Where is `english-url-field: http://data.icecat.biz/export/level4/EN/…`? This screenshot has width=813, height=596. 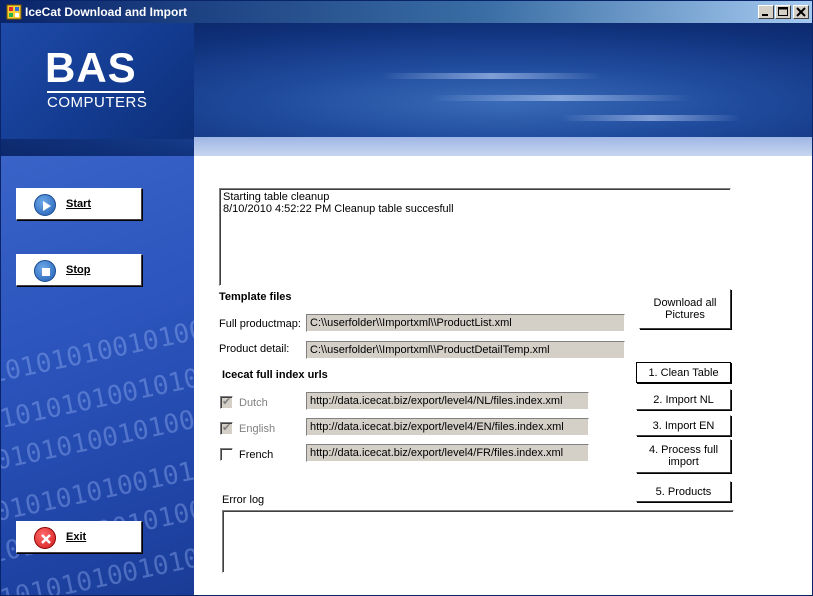 english-url-field: http://data.icecat.biz/export/level4/EN/… is located at coordinates (447, 427).